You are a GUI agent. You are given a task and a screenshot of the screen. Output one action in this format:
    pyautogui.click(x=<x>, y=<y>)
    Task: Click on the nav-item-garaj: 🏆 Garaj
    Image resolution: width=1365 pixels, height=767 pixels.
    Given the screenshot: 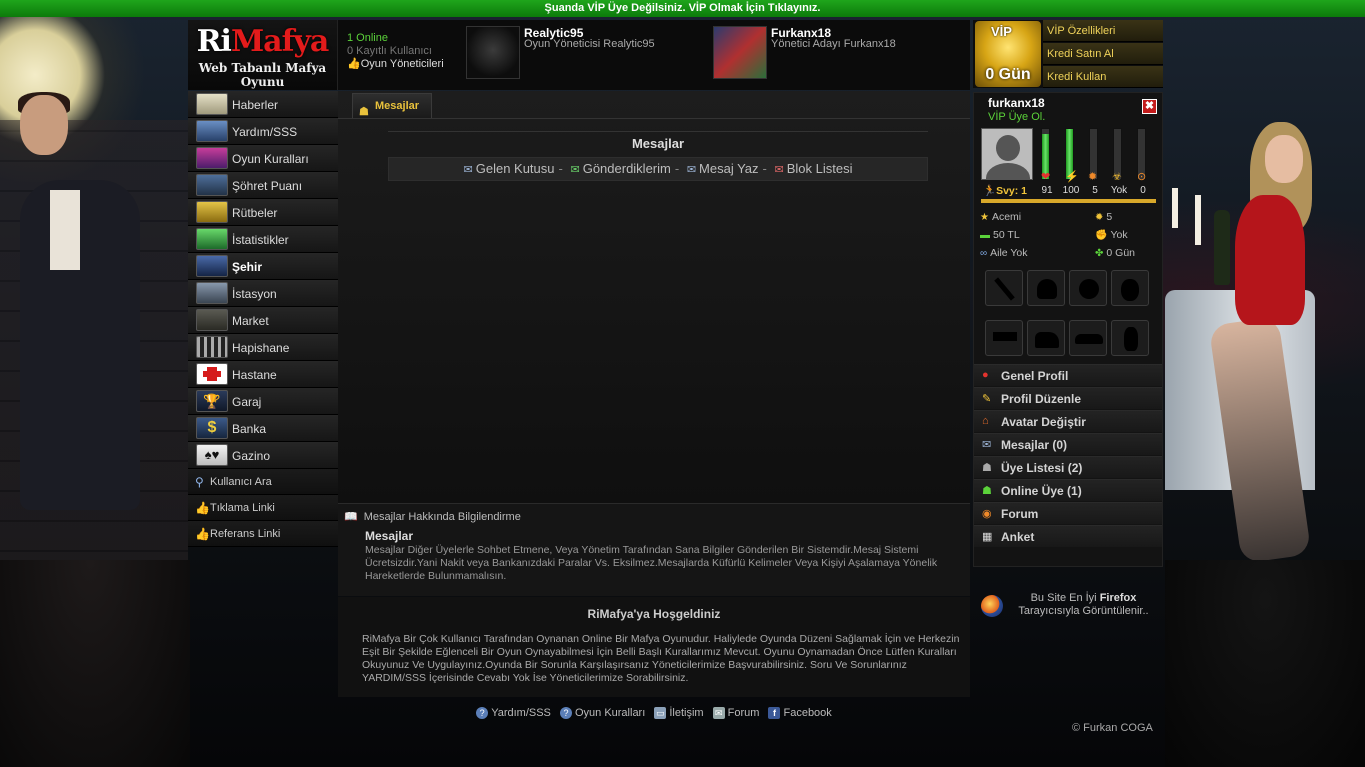 What is the action you would take?
    pyautogui.click(x=263, y=401)
    